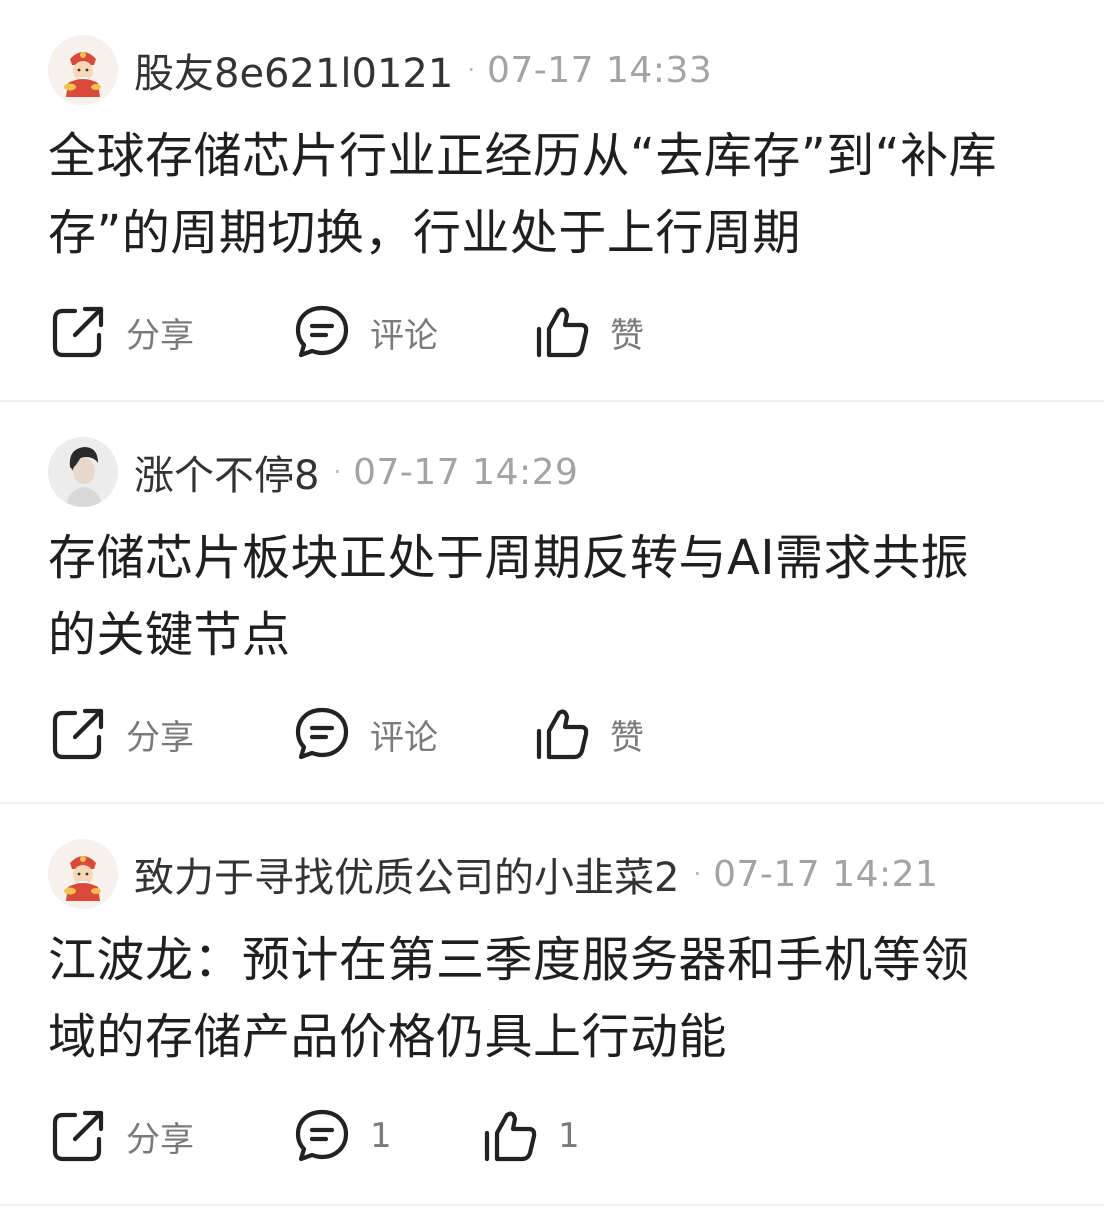  Describe the element at coordinates (553, 195) in the screenshot. I see `post-content: 全球存储芯片行业正经历从“去库存”到“补库 存”的周期切换，行业处于上行周期` at that location.